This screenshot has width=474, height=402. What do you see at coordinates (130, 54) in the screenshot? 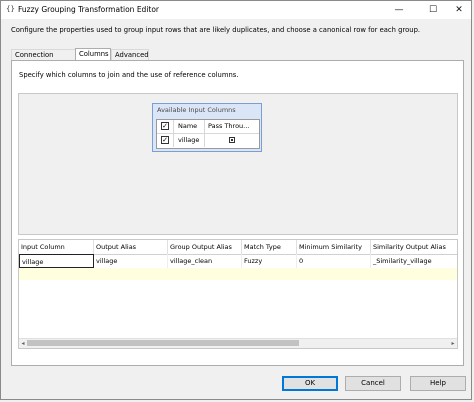
I see `tab-advanced: Advanced` at bounding box center [130, 54].